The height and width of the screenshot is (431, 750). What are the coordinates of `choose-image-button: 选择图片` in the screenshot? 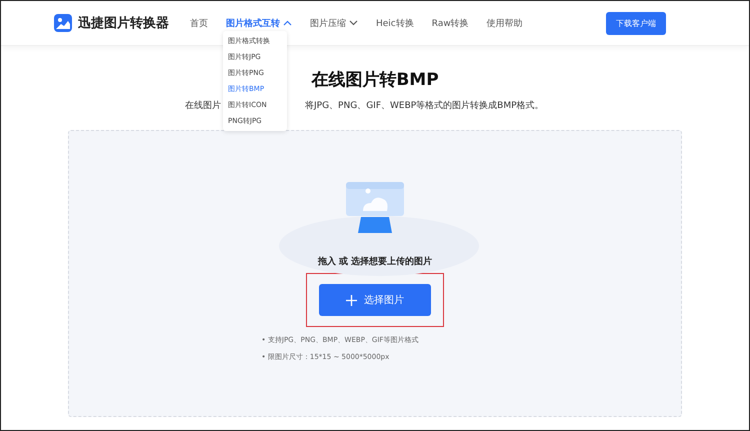 It's located at (375, 300).